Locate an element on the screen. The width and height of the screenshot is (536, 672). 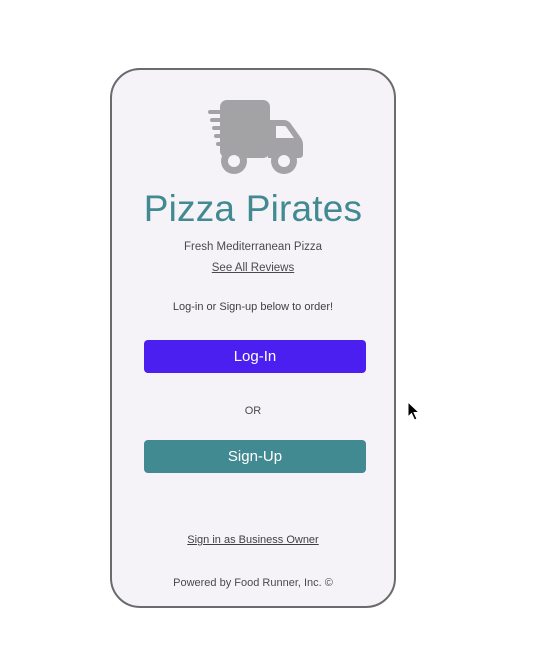
order-instructions: Log-in or Sign-up below to order! is located at coordinates (253, 307).